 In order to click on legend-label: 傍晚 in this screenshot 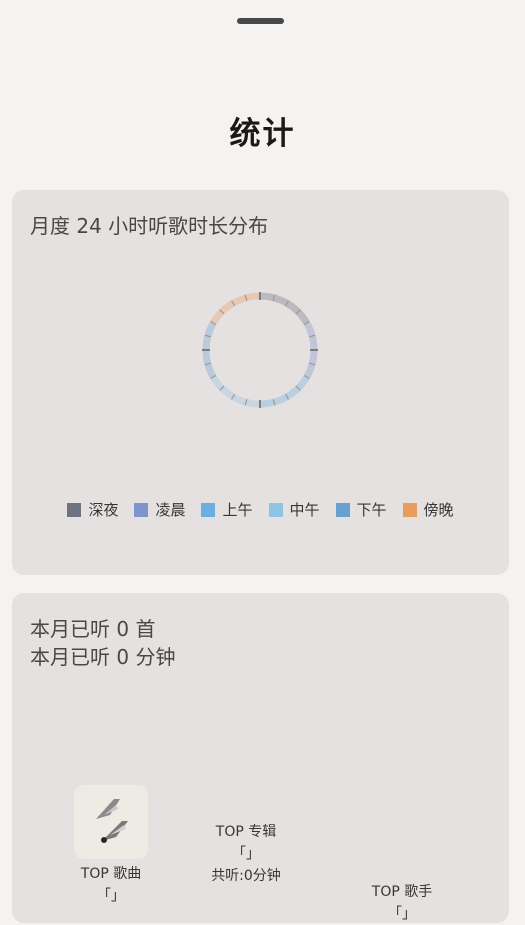, I will do `click(438, 510)`.